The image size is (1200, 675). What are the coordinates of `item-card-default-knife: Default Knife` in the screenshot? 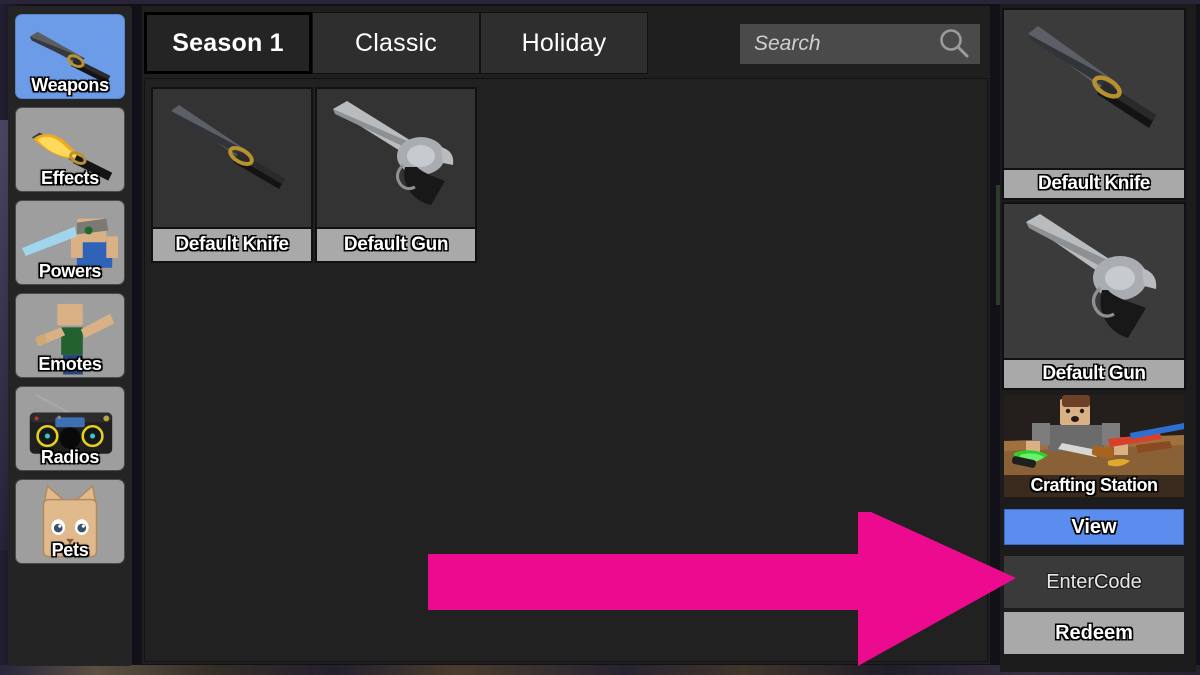 It's located at (232, 175).